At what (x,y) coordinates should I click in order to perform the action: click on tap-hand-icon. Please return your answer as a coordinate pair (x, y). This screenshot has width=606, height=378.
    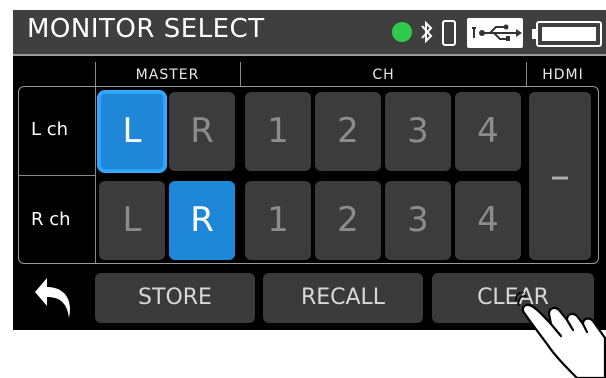
    Looking at the image, I should click on (560, 335).